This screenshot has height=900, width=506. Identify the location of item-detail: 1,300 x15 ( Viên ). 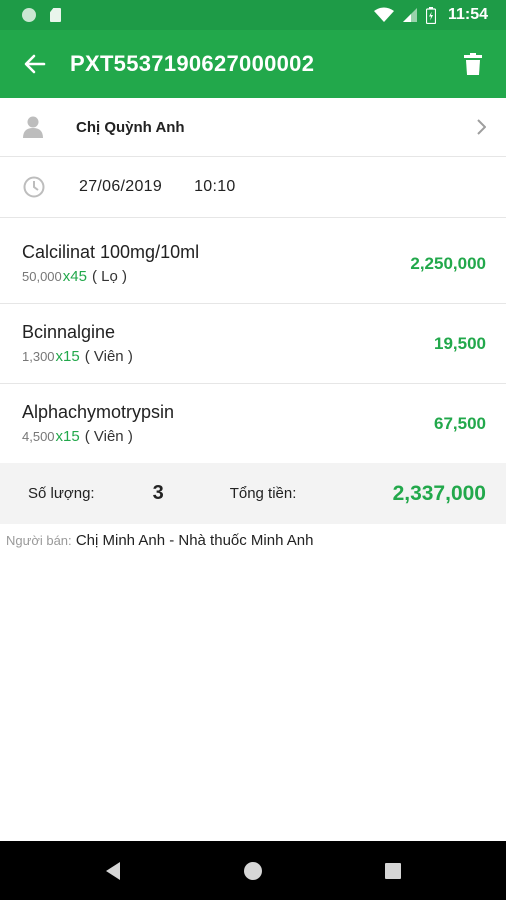
(77, 356).